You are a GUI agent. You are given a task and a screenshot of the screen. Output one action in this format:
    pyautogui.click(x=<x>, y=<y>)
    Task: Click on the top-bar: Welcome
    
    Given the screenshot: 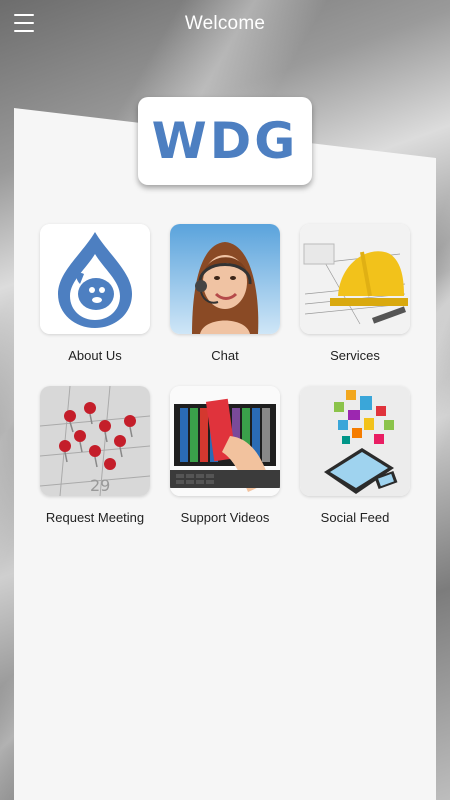 What is the action you would take?
    pyautogui.click(x=225, y=24)
    